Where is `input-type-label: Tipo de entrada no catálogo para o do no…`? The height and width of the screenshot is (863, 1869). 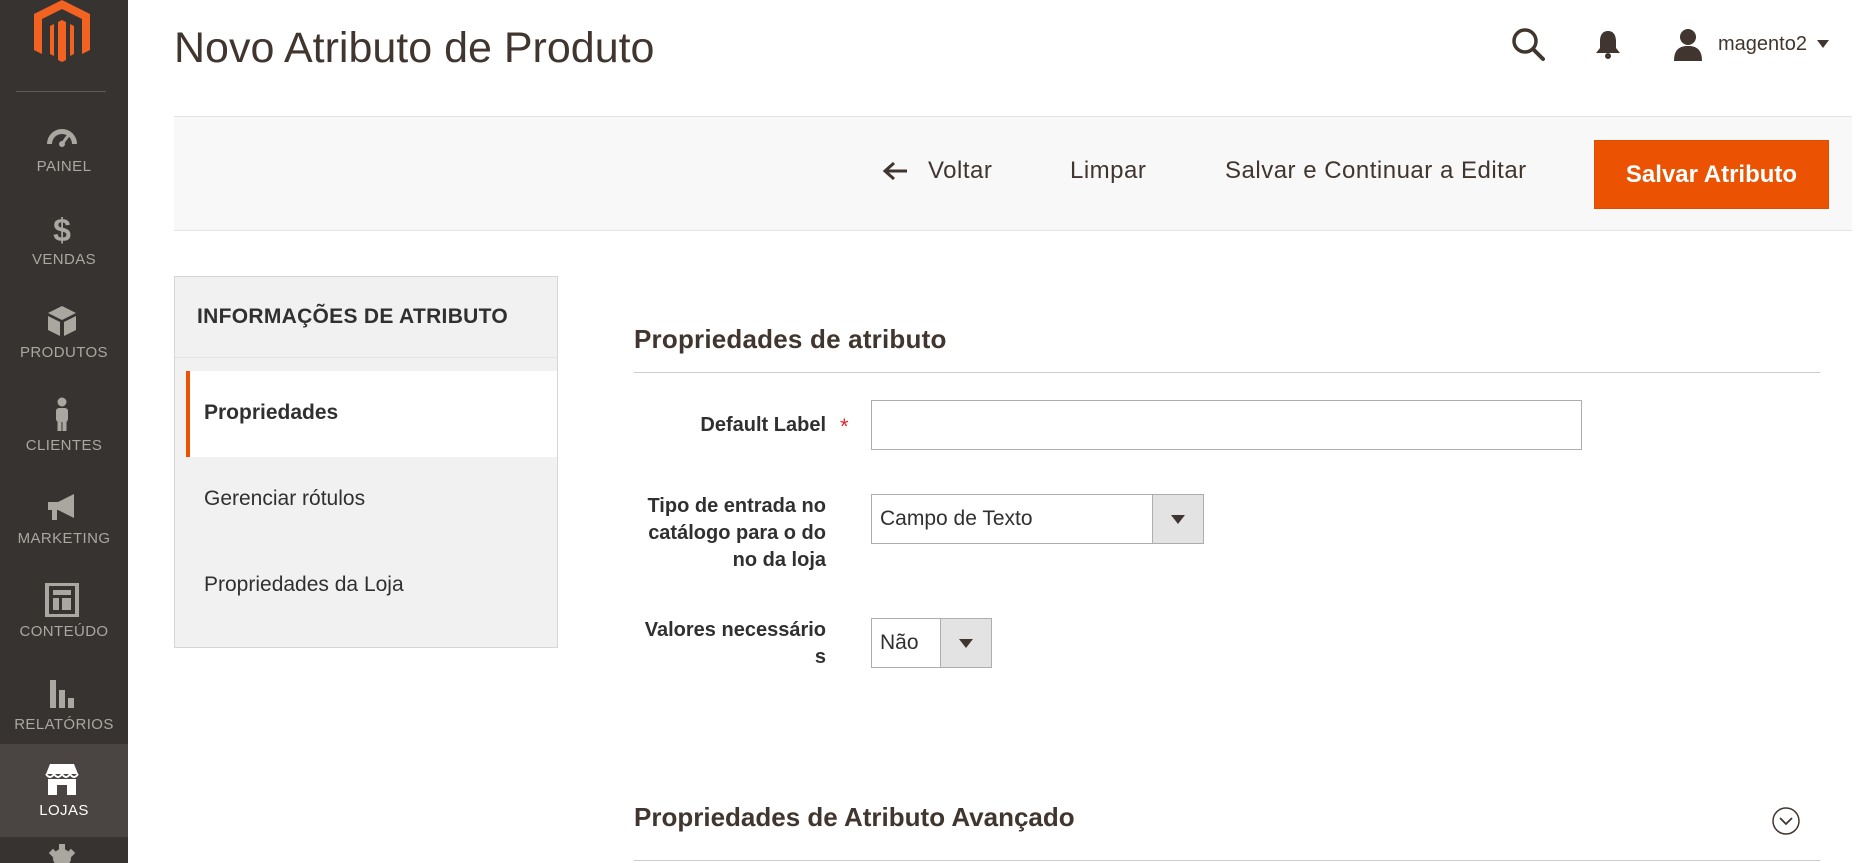 input-type-label: Tipo de entrada no catálogo para o do no… is located at coordinates (726, 533).